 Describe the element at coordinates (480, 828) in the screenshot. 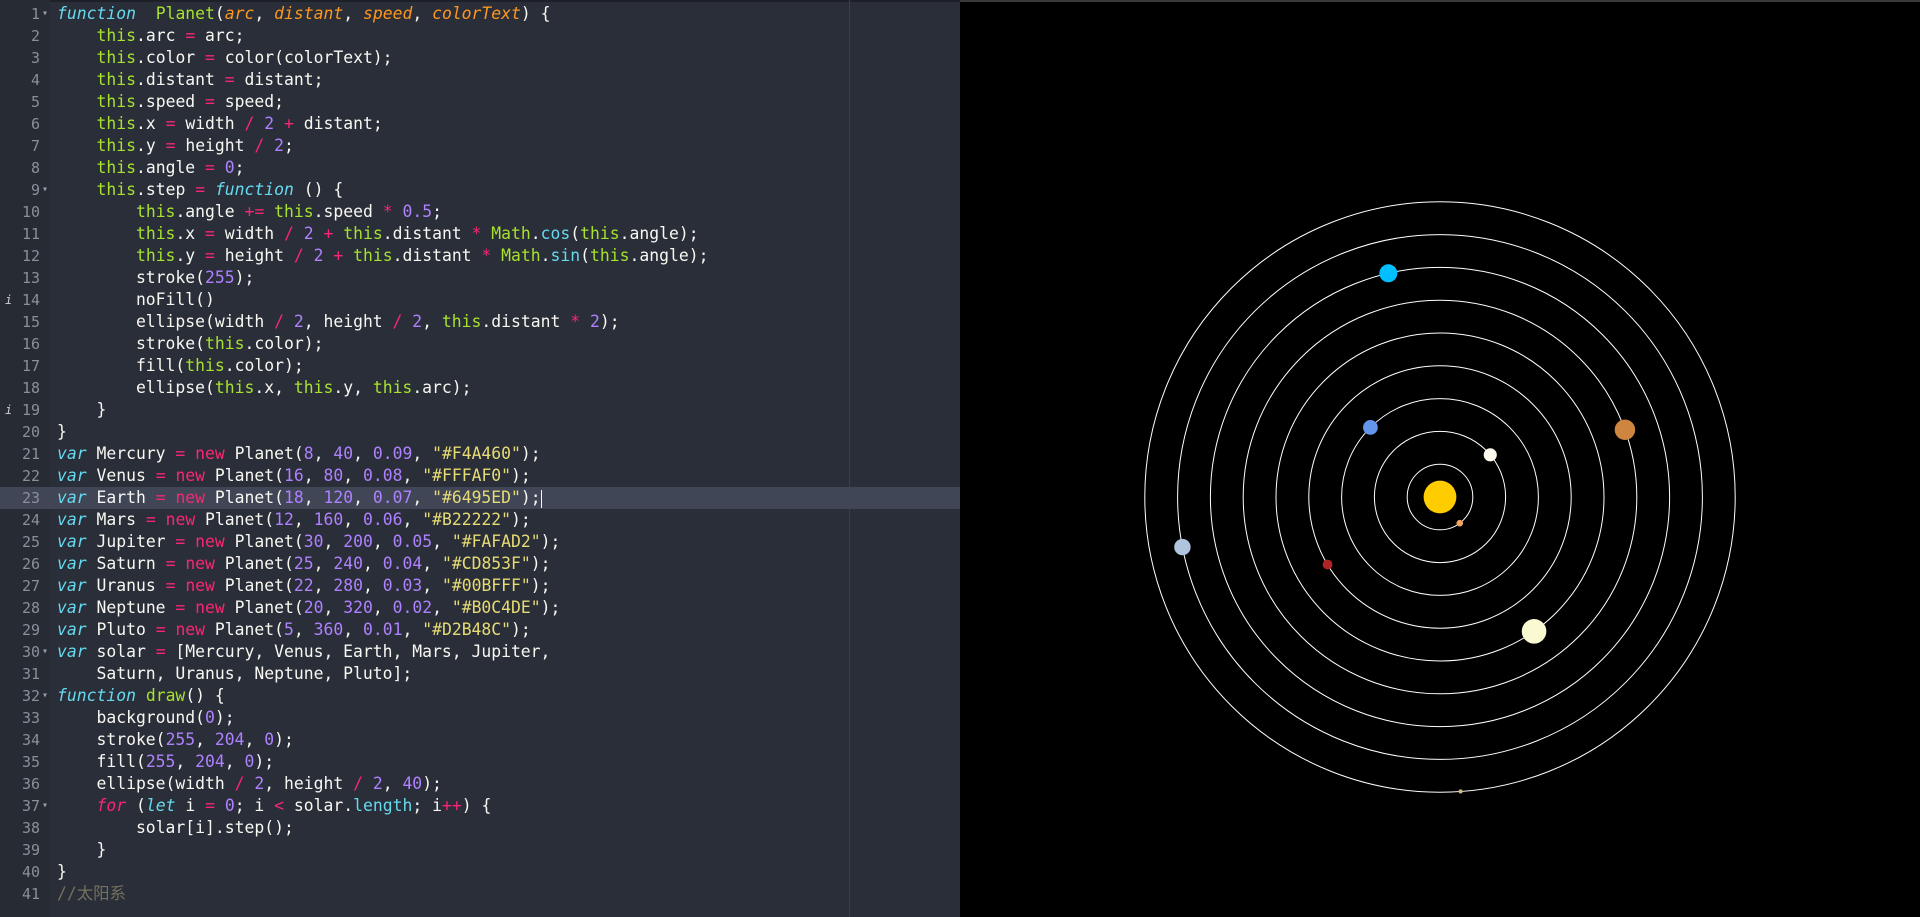

I see `code-line: 38 solar[i].step();` at that location.